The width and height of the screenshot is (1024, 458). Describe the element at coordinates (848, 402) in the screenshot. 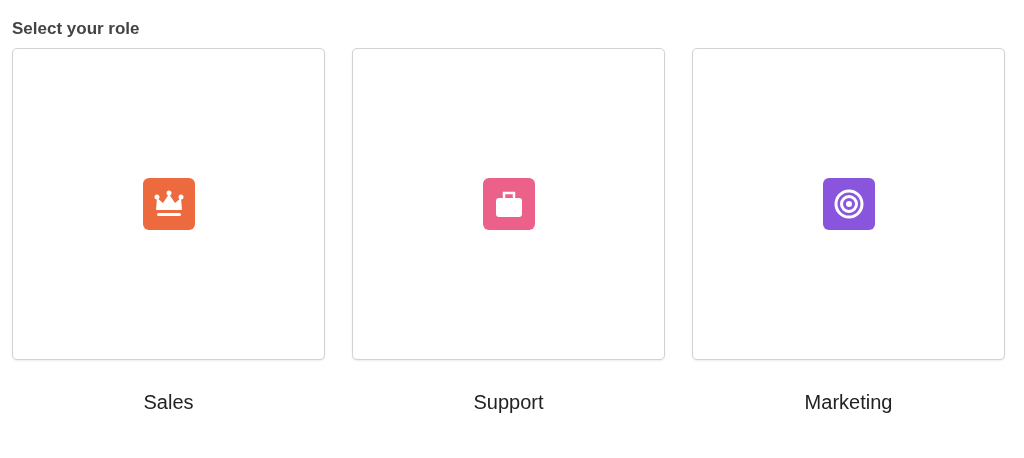

I see `role-label: Marketing` at that location.